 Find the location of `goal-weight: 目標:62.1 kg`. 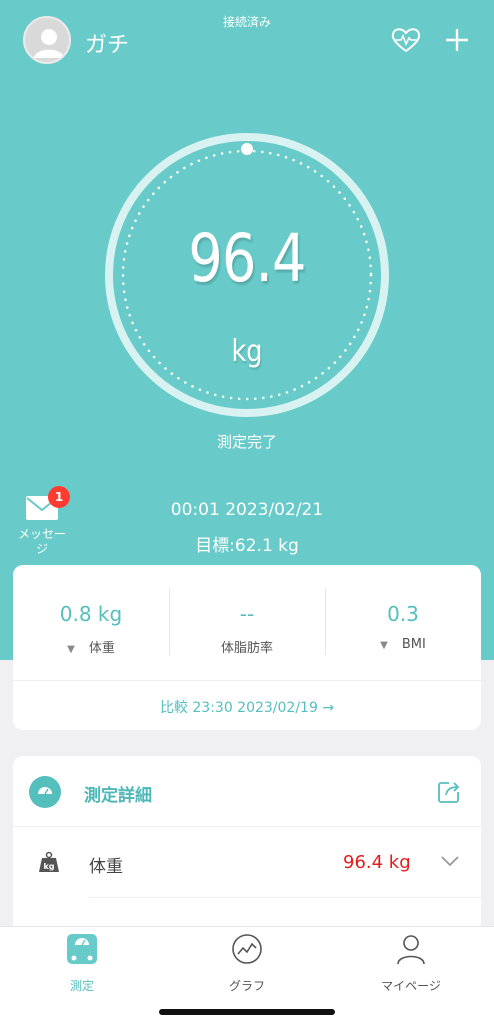

goal-weight: 目標:62.1 kg is located at coordinates (247, 546).